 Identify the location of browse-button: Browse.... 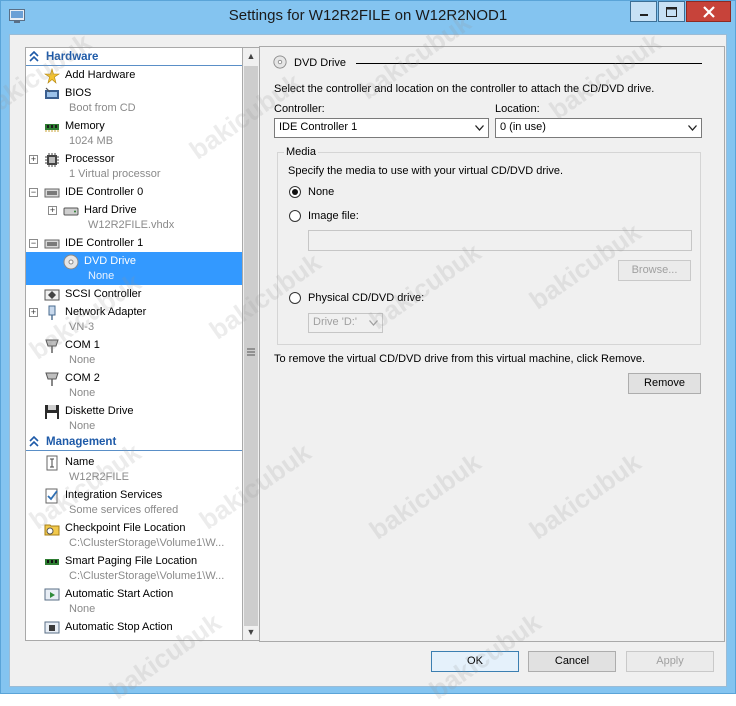
(654, 270).